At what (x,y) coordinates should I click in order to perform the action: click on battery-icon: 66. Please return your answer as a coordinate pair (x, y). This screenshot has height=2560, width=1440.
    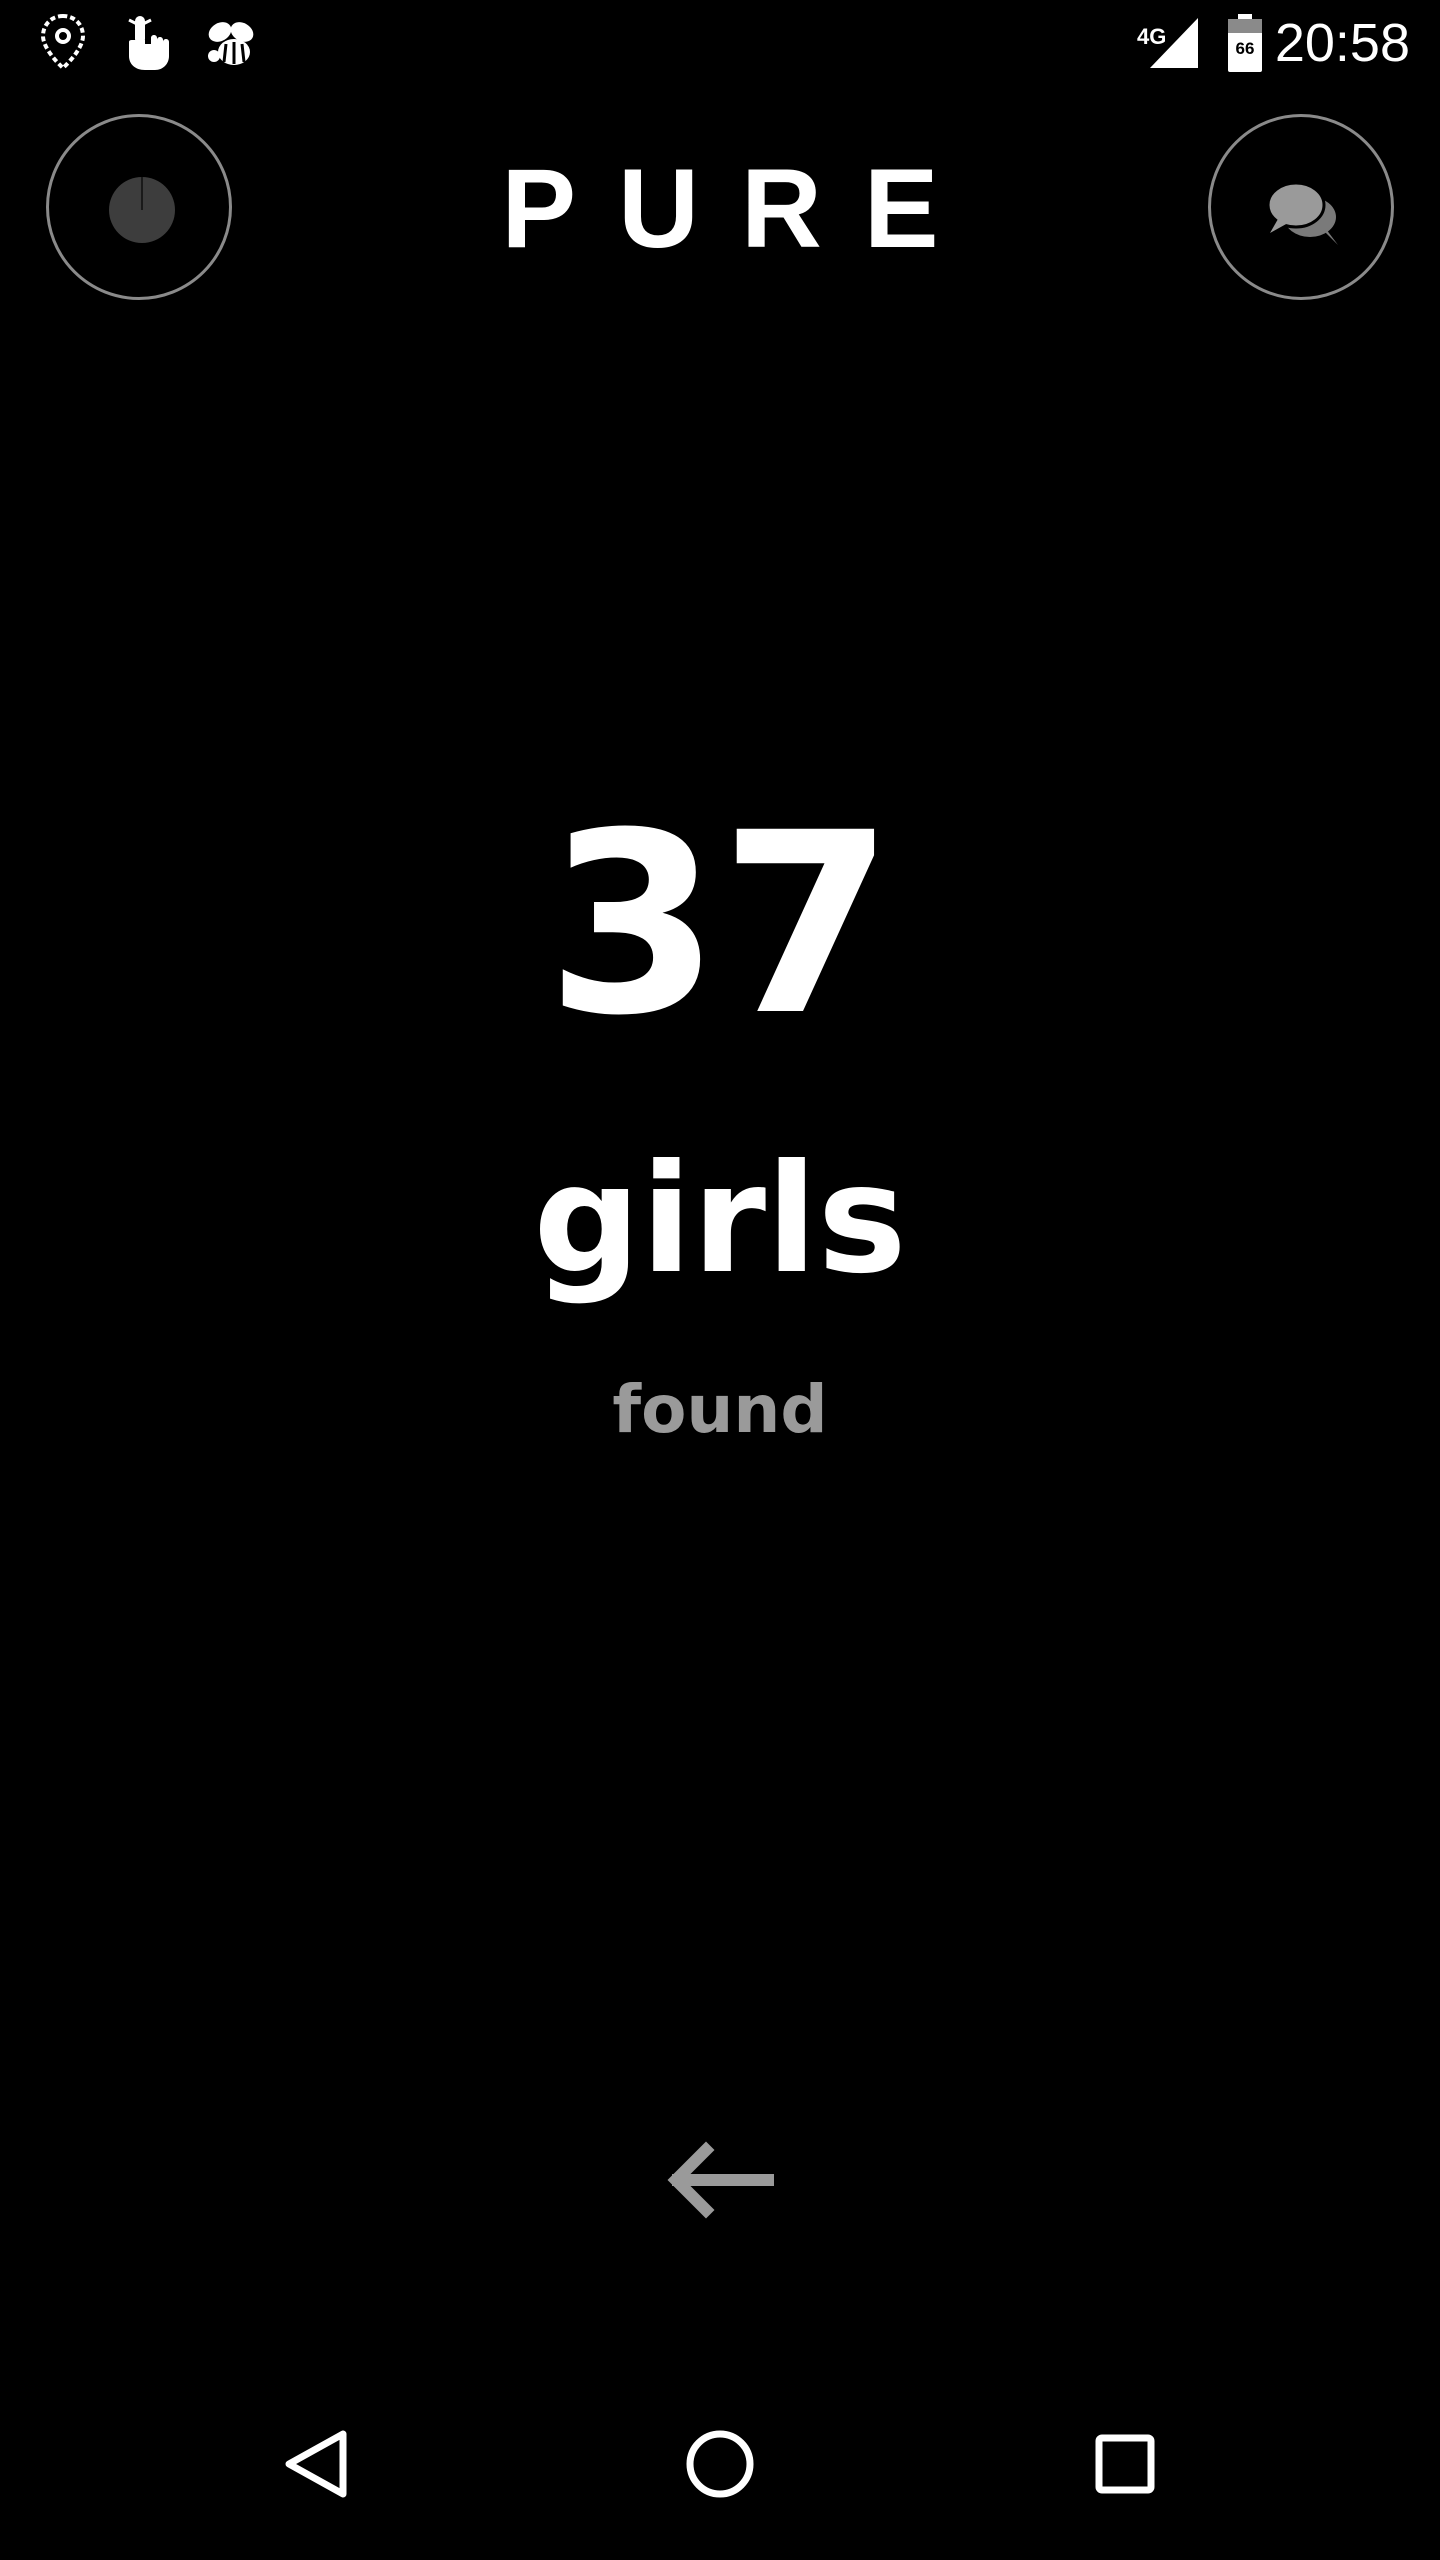
    Looking at the image, I should click on (1245, 43).